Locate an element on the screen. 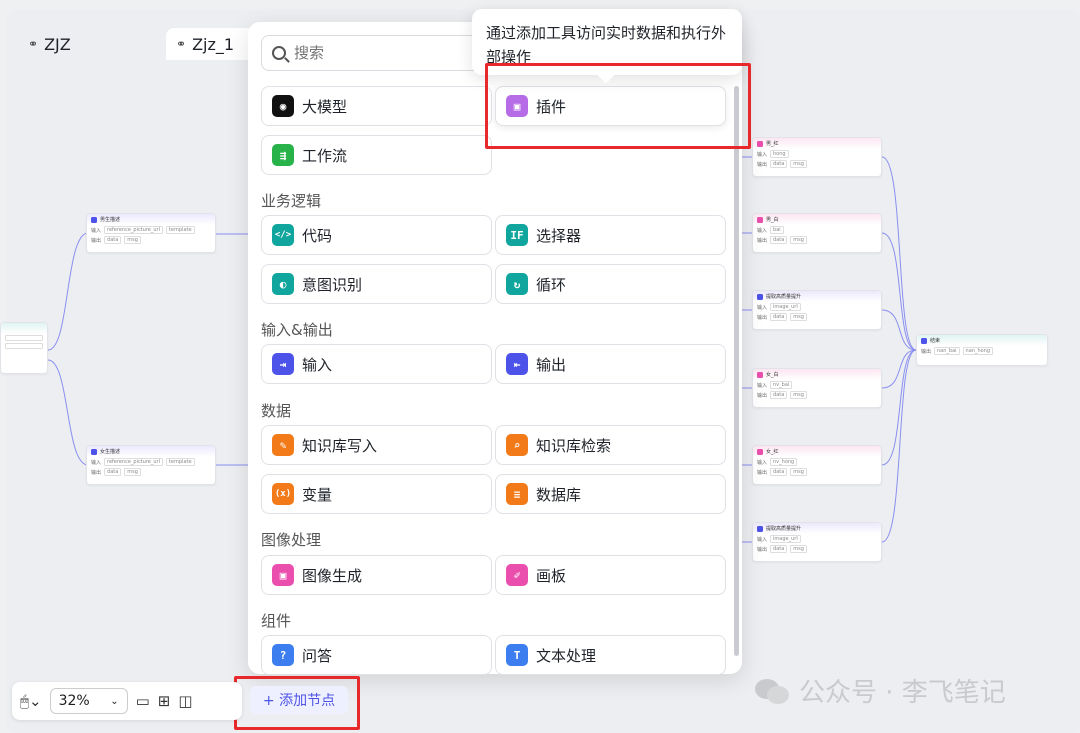  watermark-text: 公众号 · 李飞笔记 is located at coordinates (902, 693).